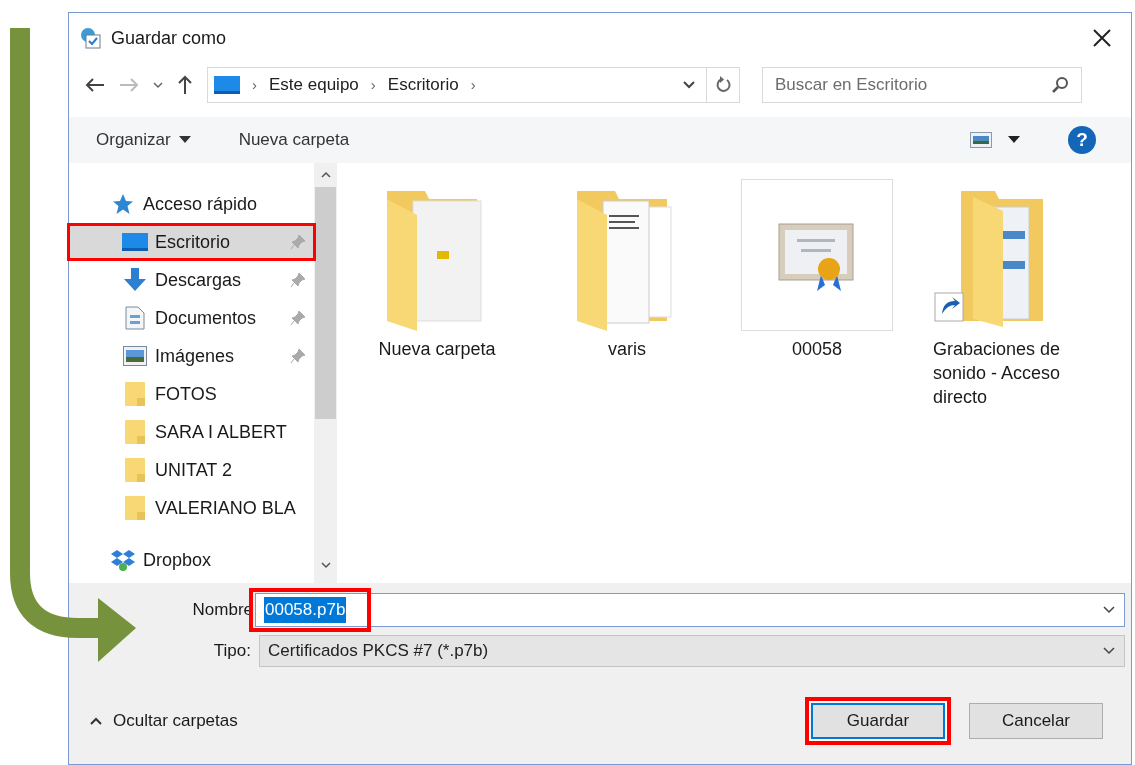 This screenshot has height=765, width=1135. Describe the element at coordinates (294, 140) in the screenshot. I see `new-folder-button: Nueva carpeta` at that location.